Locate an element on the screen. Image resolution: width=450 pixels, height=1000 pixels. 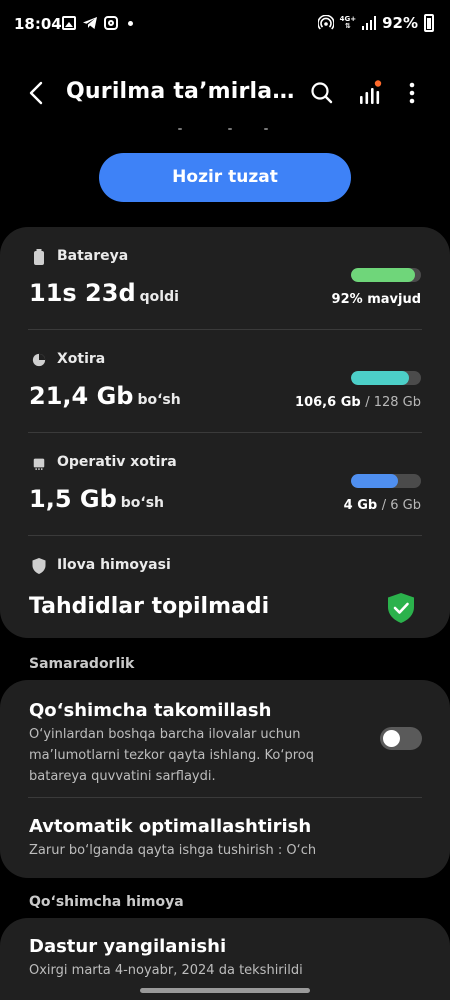
extra-boost-desc-line: O‘yinlardan boshqa barcha ilovalar uchun is located at coordinates (165, 734).